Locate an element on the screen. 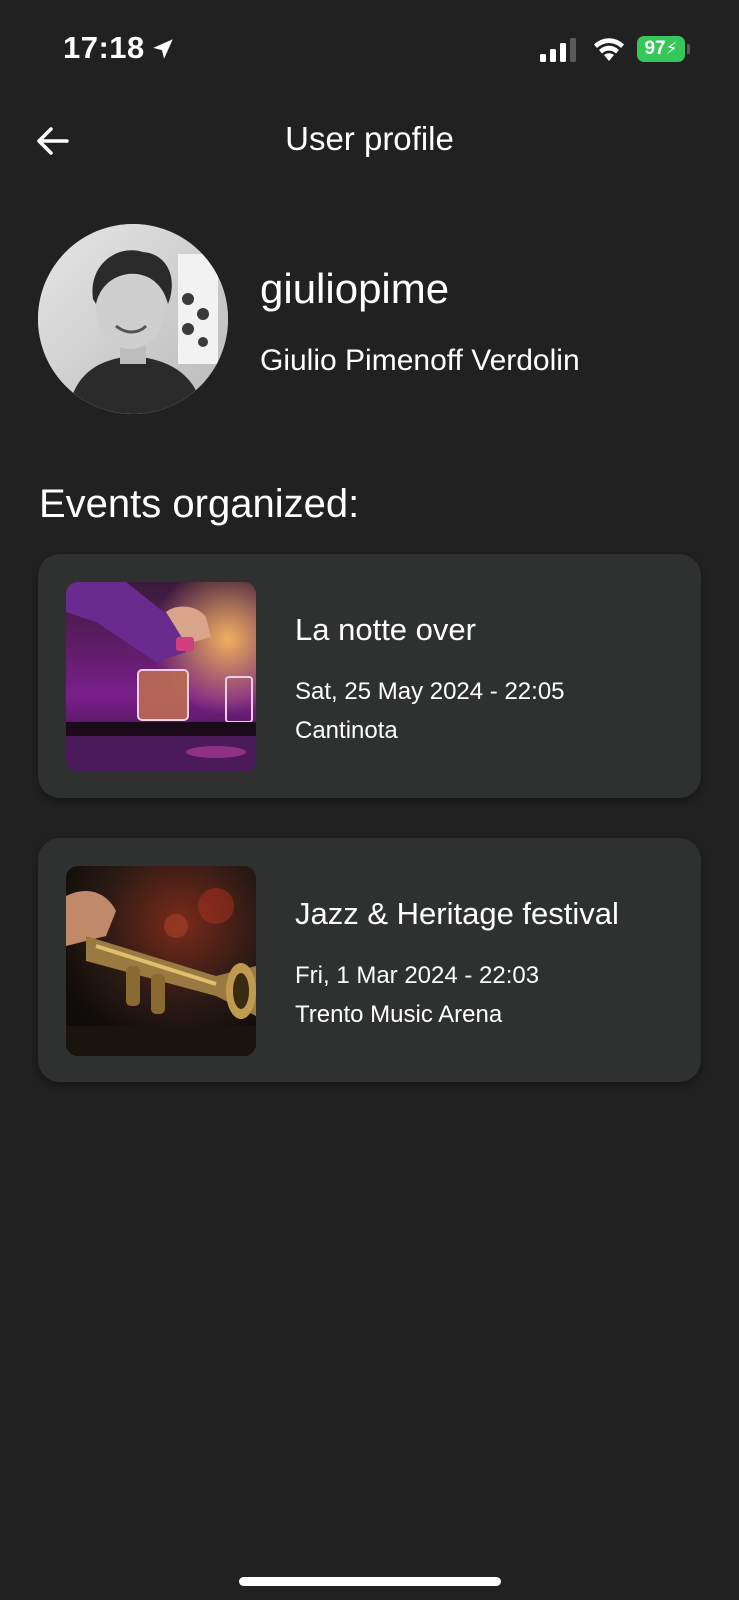 This screenshot has width=739, height=1600. location-arrow-icon is located at coordinates (163, 49).